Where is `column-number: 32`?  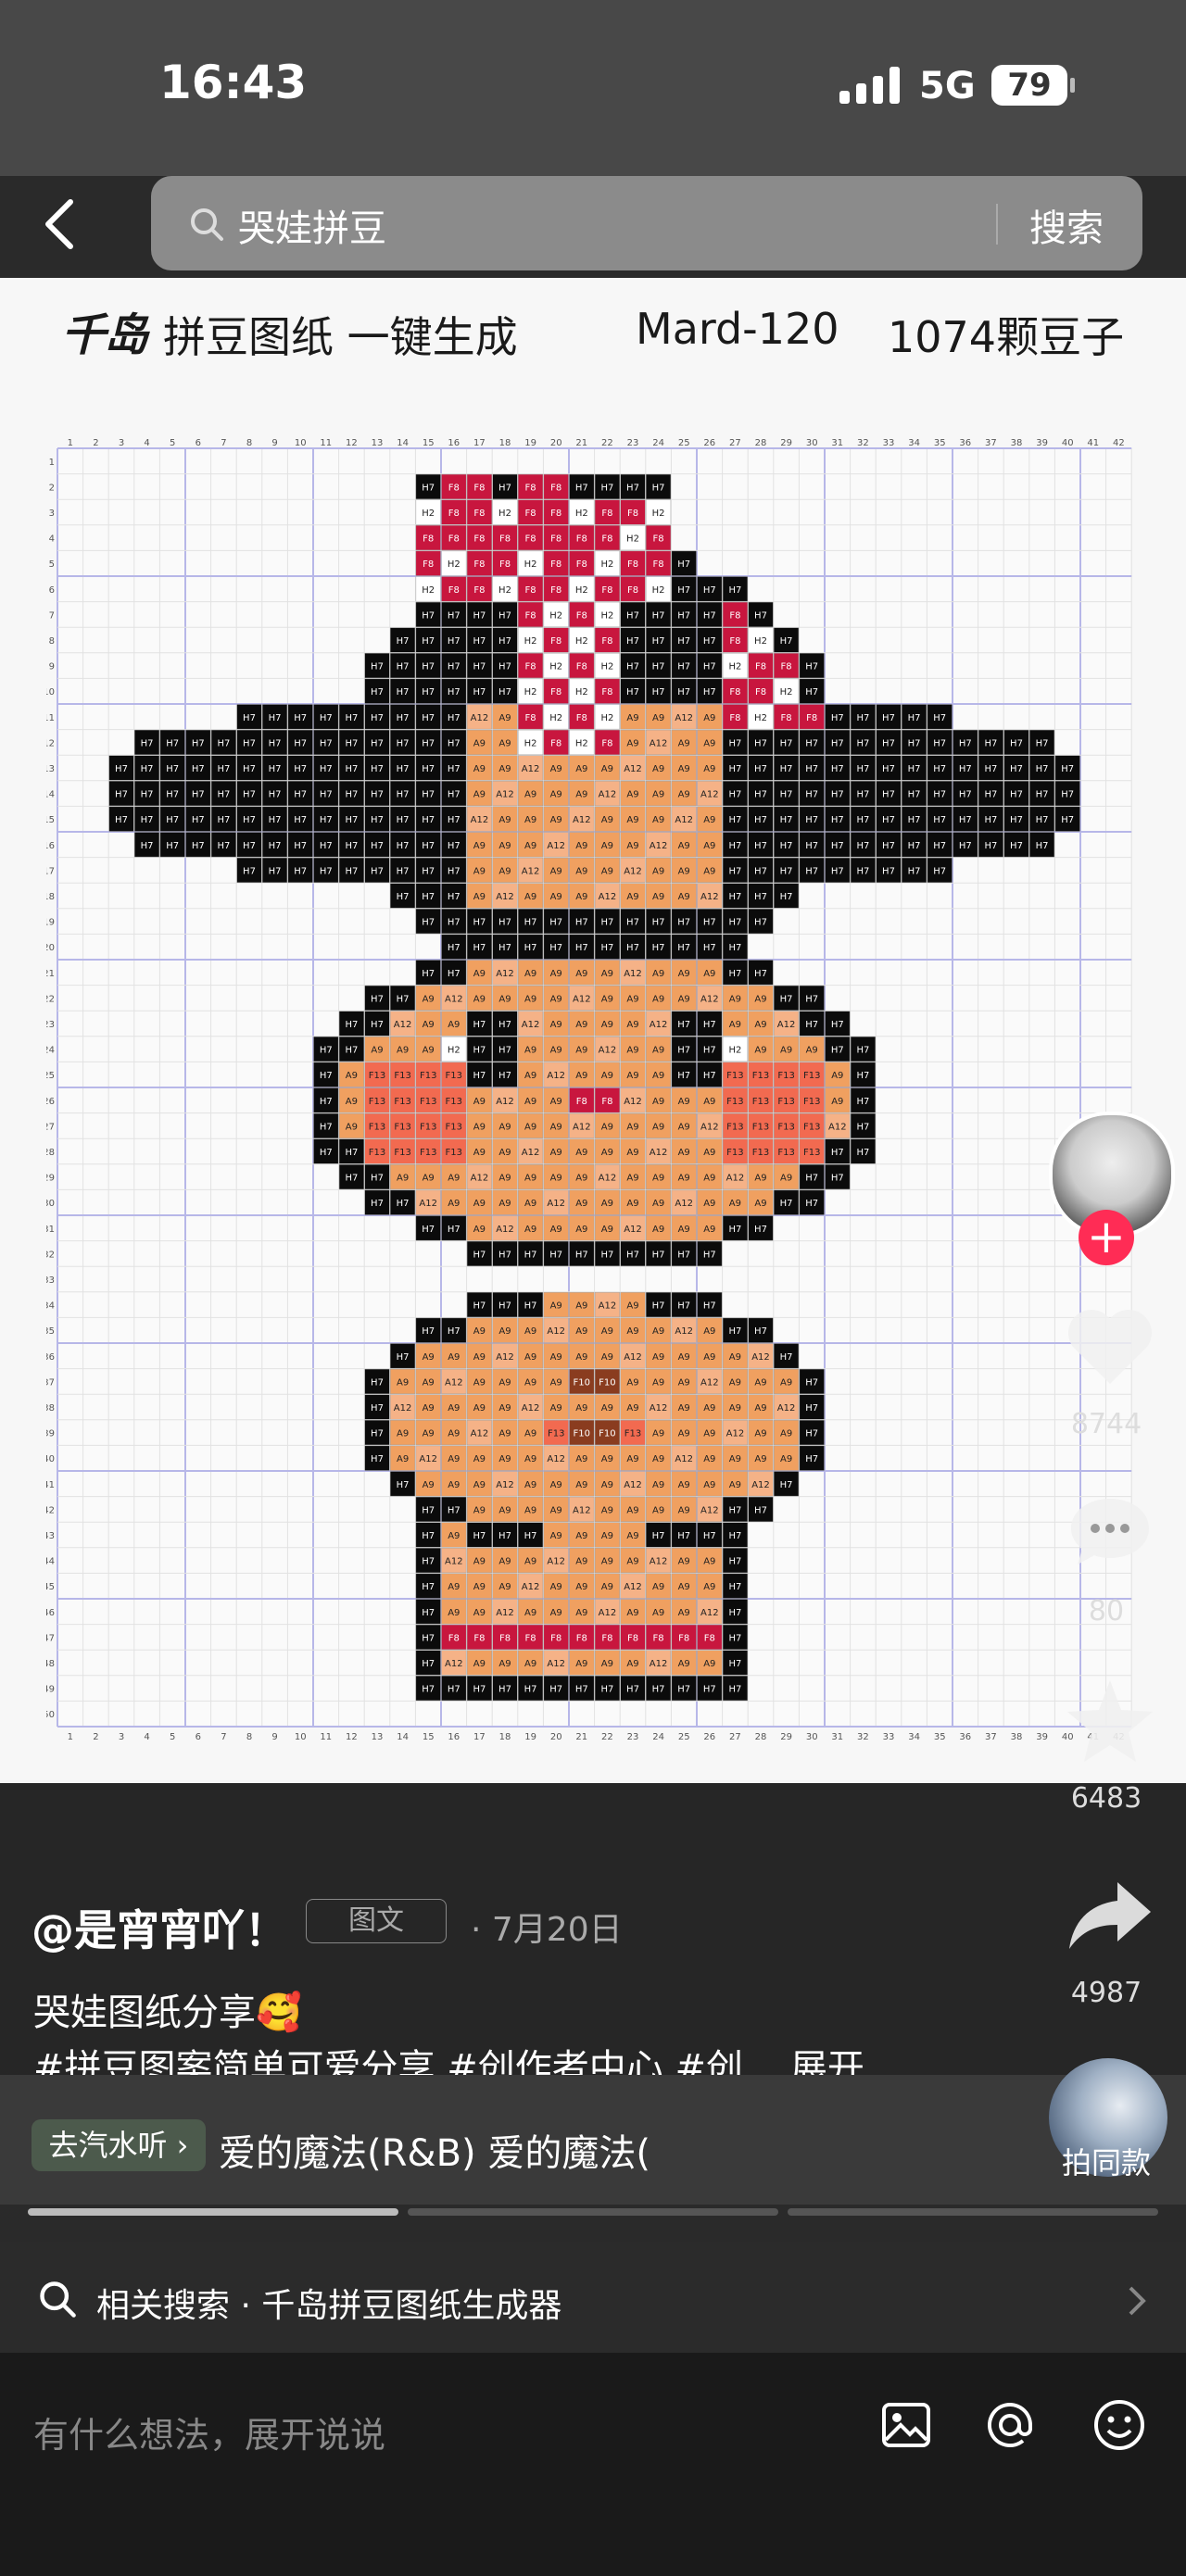 column-number: 32 is located at coordinates (863, 1737).